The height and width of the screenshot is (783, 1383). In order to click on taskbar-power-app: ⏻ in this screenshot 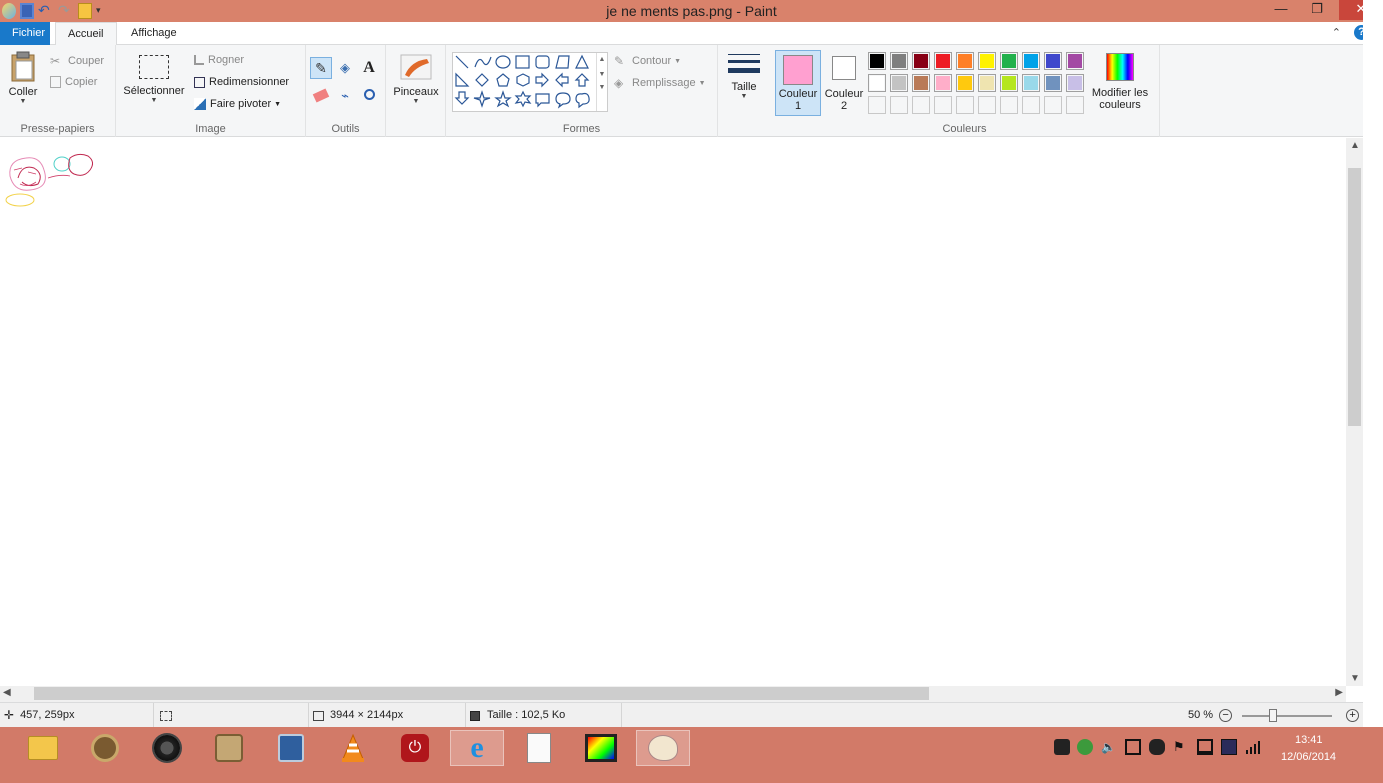, I will do `click(415, 748)`.